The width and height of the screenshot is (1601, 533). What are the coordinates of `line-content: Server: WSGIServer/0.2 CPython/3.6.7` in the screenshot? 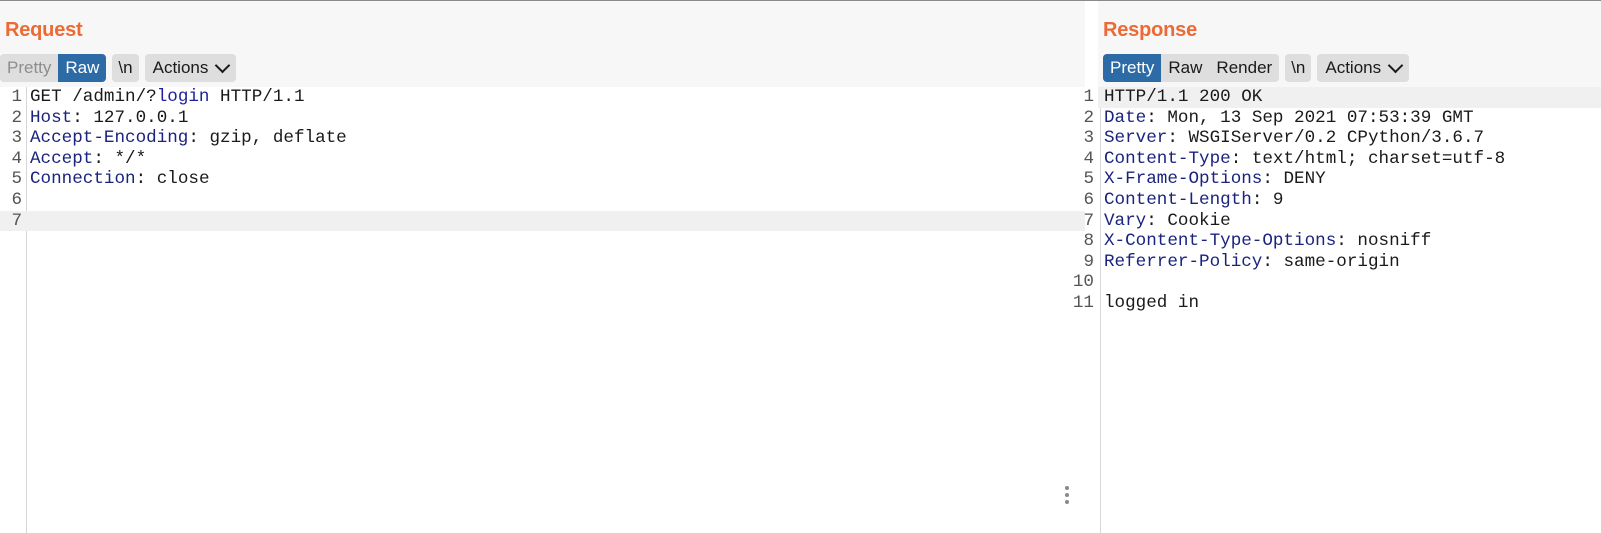 It's located at (1294, 138).